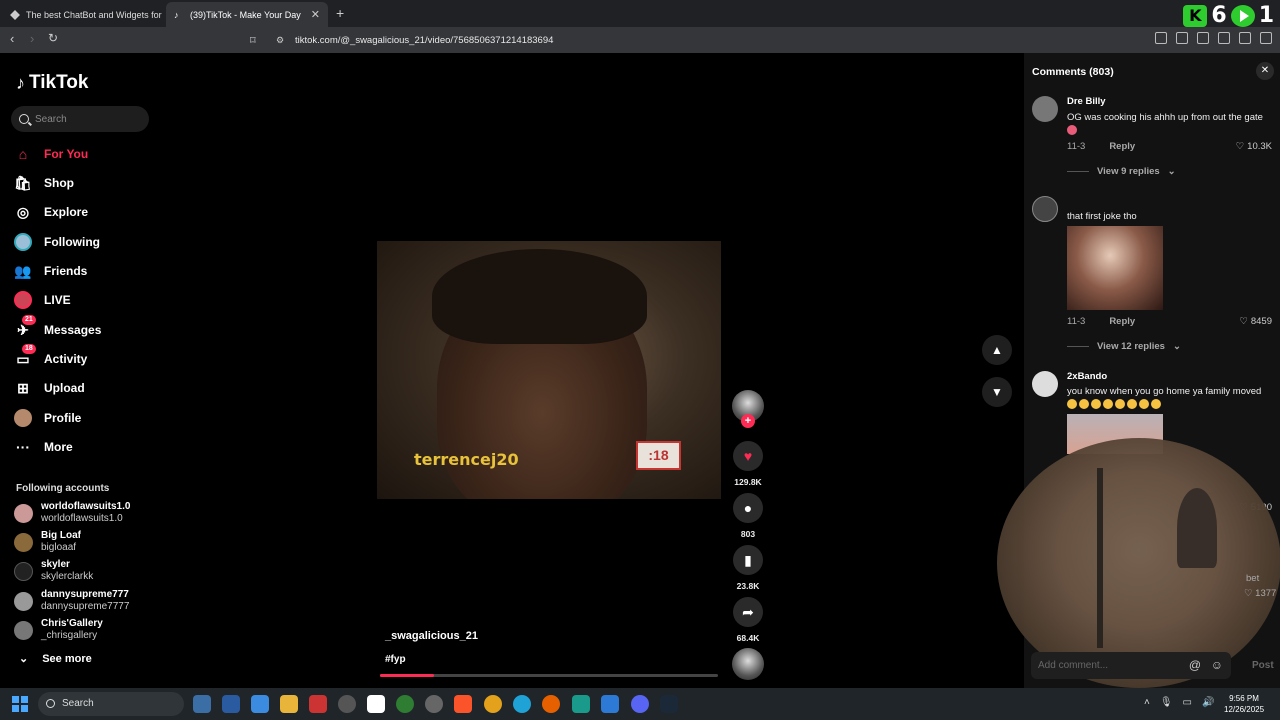 Image resolution: width=1280 pixels, height=720 pixels. Describe the element at coordinates (51, 212) in the screenshot. I see `nav-explore: ◎ Explore` at that location.